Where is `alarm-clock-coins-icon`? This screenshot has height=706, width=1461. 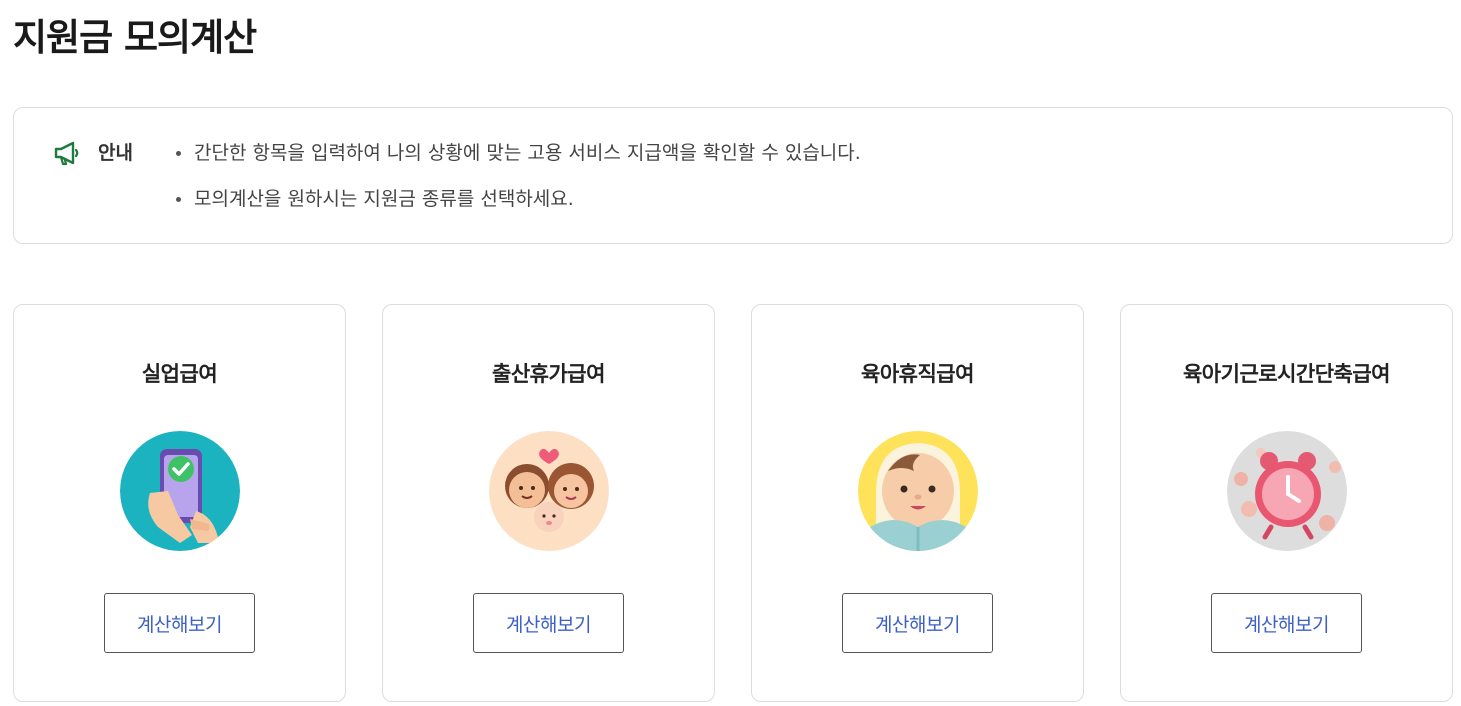
alarm-clock-coins-icon is located at coordinates (1287, 491).